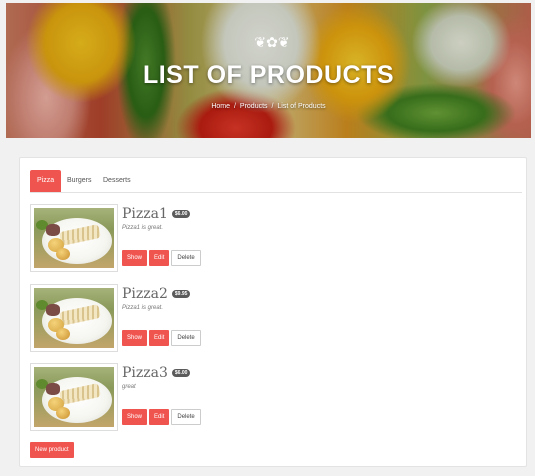 The width and height of the screenshot is (535, 476). I want to click on product-name: Pizza3 $6.00, so click(156, 373).